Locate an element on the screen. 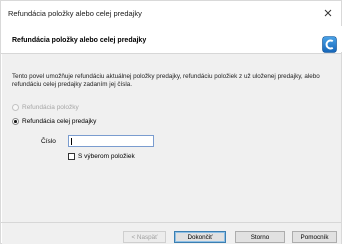 The height and width of the screenshot is (244, 342). close-button is located at coordinates (328, 13).